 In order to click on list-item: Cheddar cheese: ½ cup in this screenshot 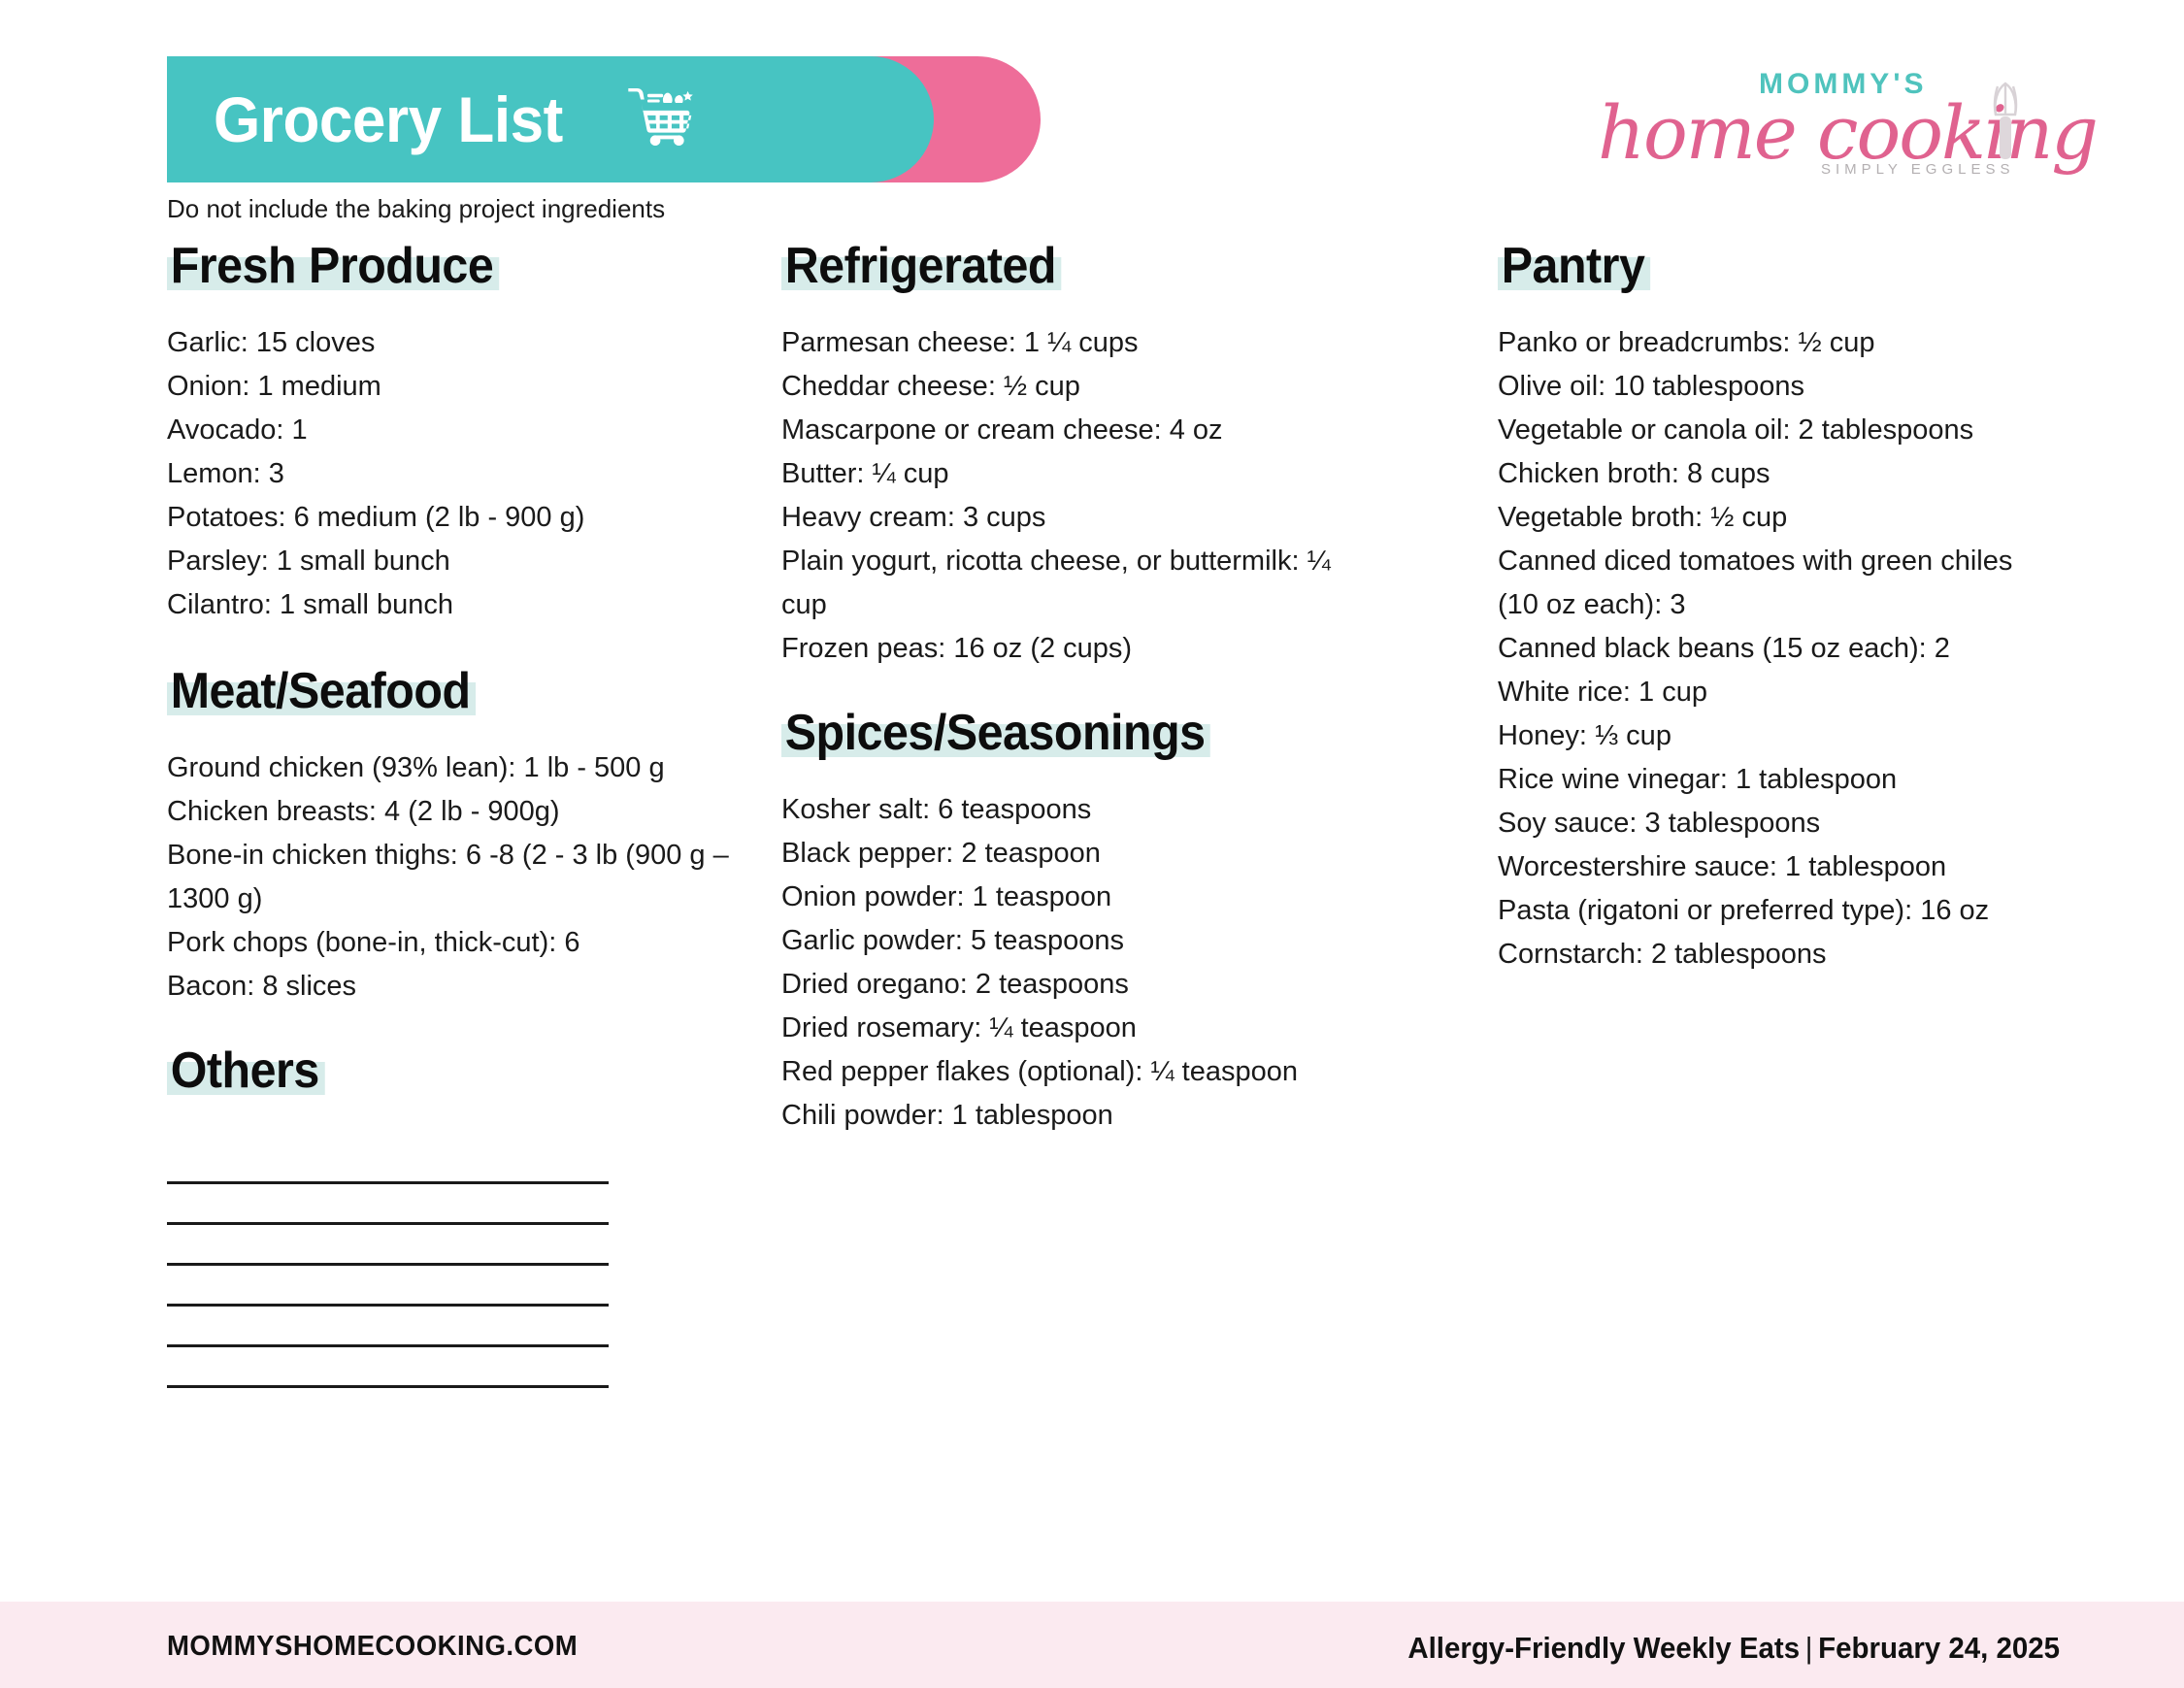, I will do `click(930, 387)`.